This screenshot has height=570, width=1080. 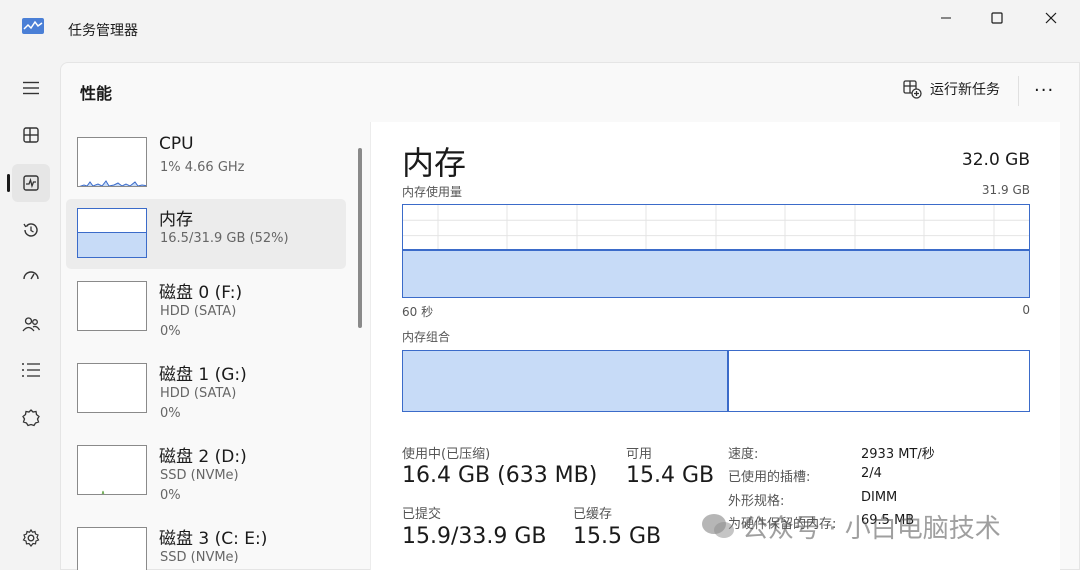 What do you see at coordinates (756, 501) in the screenshot?
I see `form-factor-label: 外形规格:` at bounding box center [756, 501].